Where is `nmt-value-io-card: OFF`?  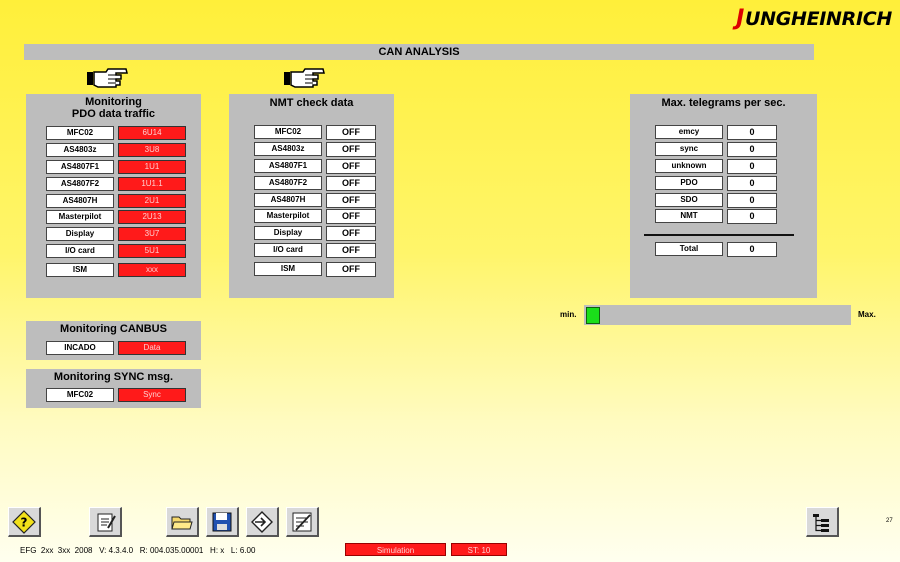
nmt-value-io-card: OFF is located at coordinates (351, 250).